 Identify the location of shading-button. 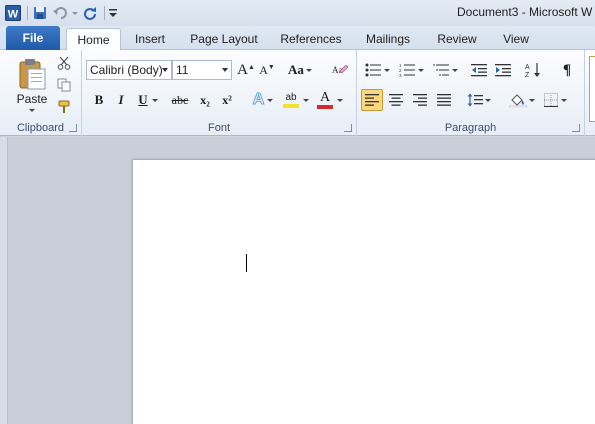
(522, 100).